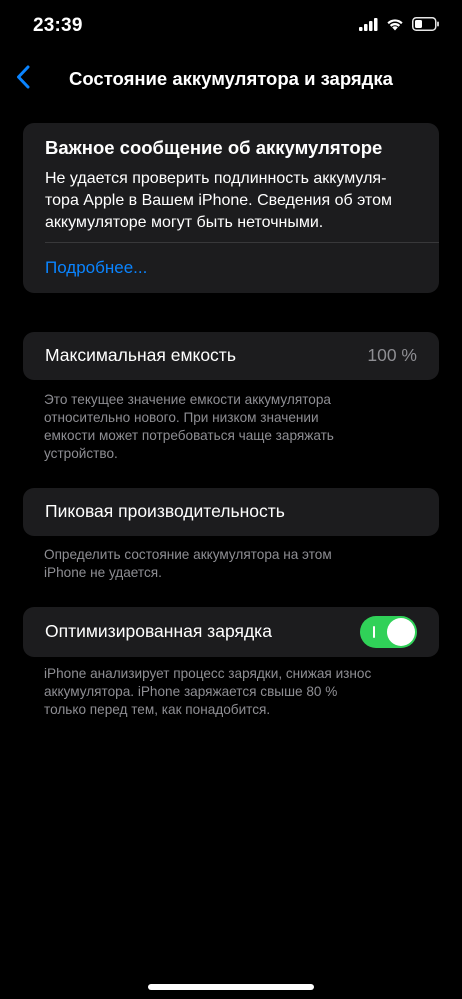 This screenshot has width=462, height=999. What do you see at coordinates (395, 27) in the screenshot?
I see `wifi-icon` at bounding box center [395, 27].